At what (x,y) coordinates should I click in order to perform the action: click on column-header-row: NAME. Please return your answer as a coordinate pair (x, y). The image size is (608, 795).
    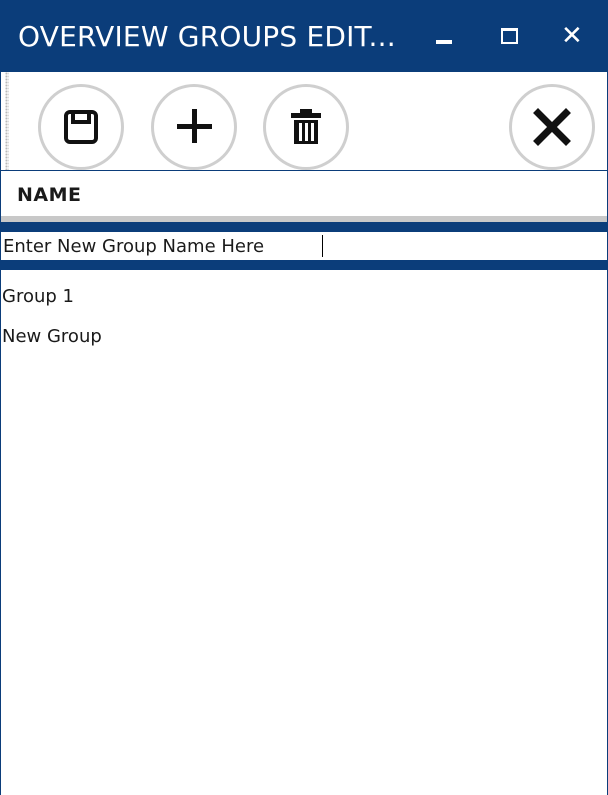
    Looking at the image, I should click on (304, 194).